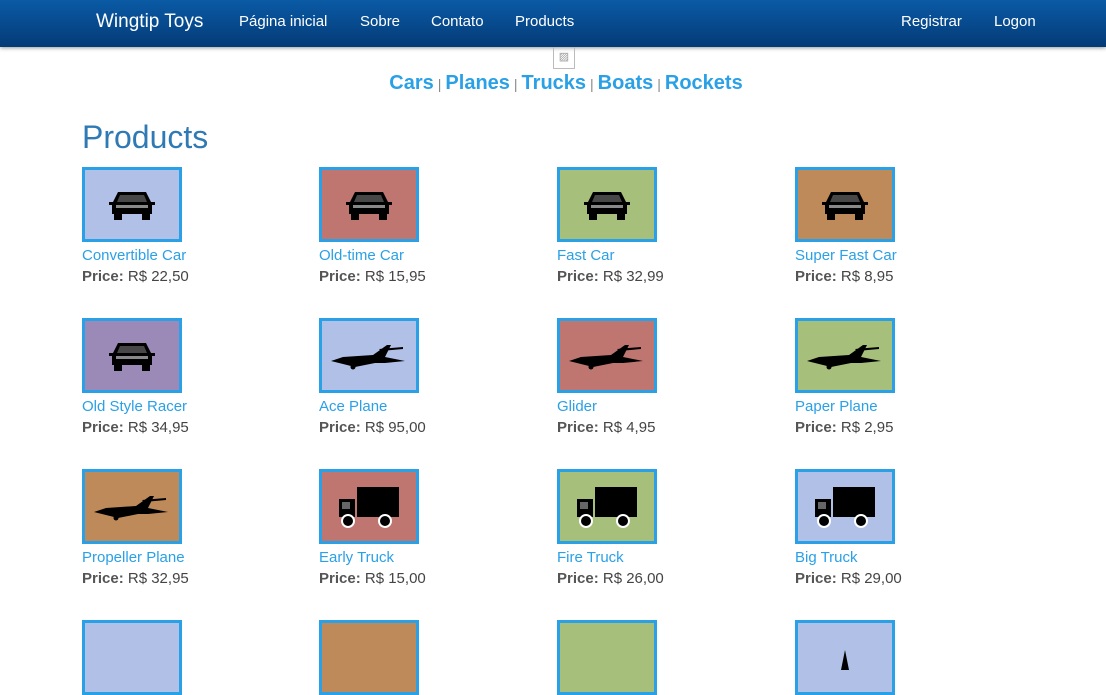 The width and height of the screenshot is (1106, 695). I want to click on price-value: R$ 32,95, so click(158, 578).